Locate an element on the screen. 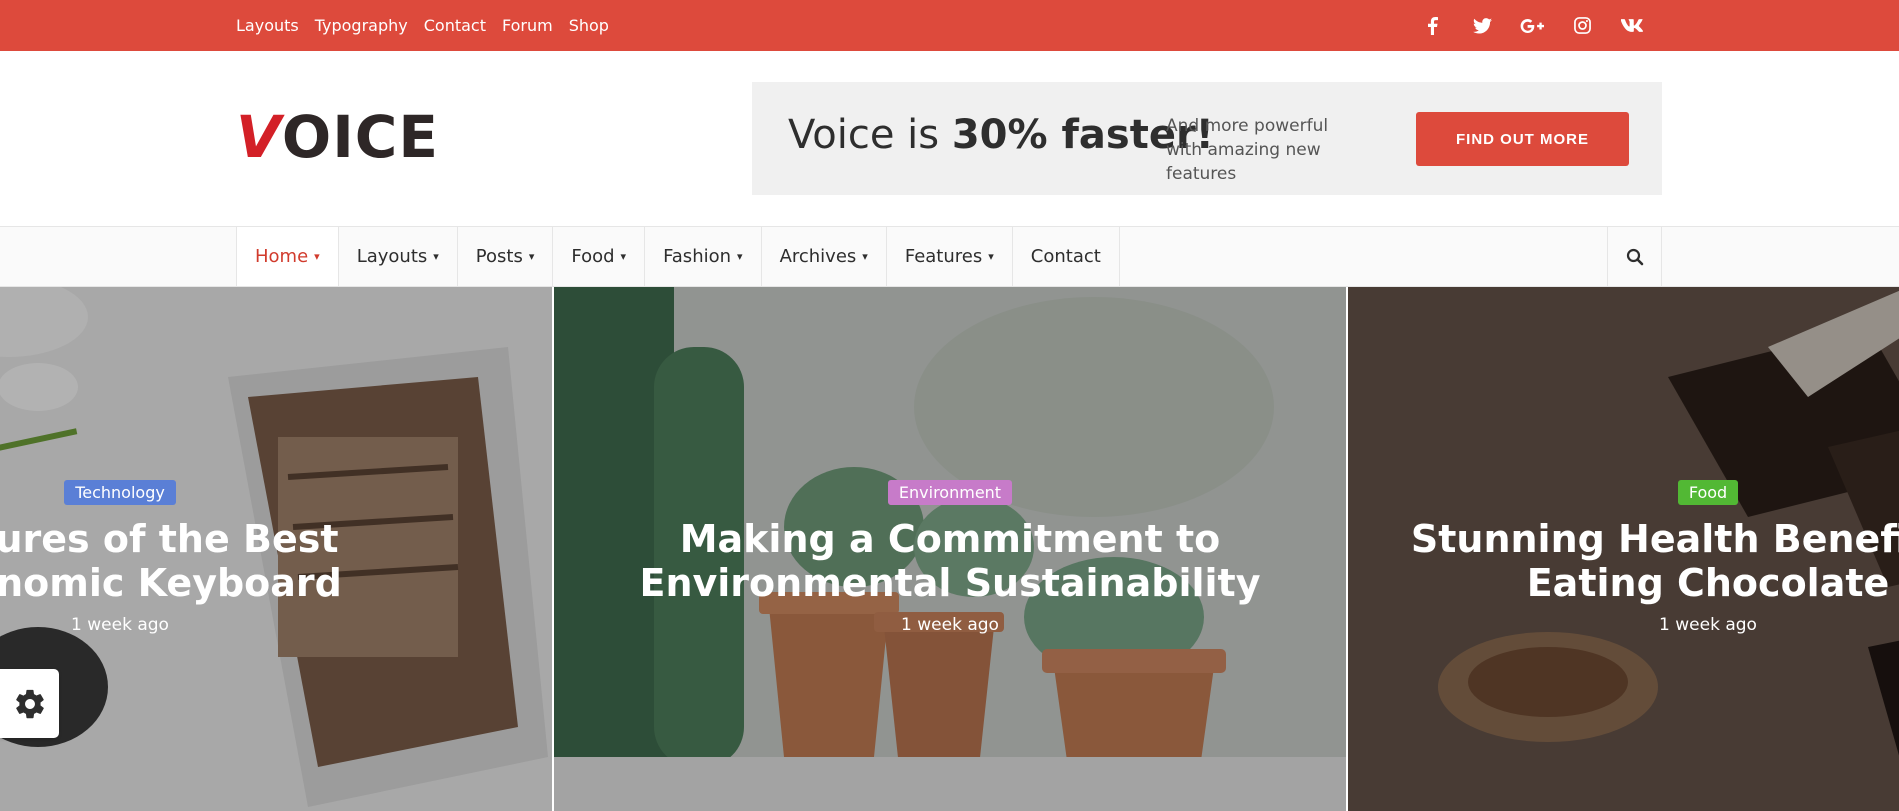  nav-item-label: Layouts is located at coordinates (392, 256).